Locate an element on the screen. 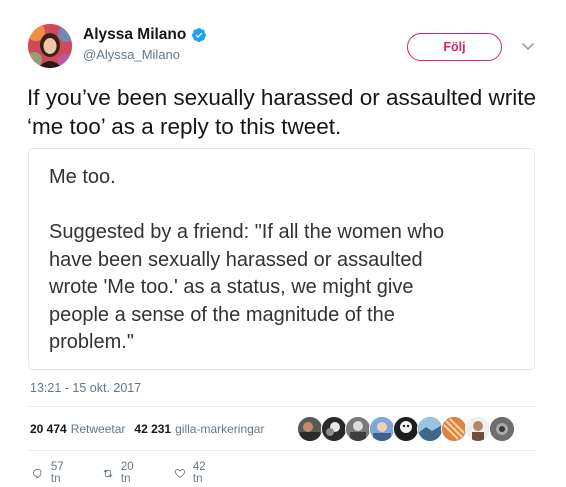 This screenshot has width=566, height=487. like-button: 42 tn is located at coordinates (192, 473).